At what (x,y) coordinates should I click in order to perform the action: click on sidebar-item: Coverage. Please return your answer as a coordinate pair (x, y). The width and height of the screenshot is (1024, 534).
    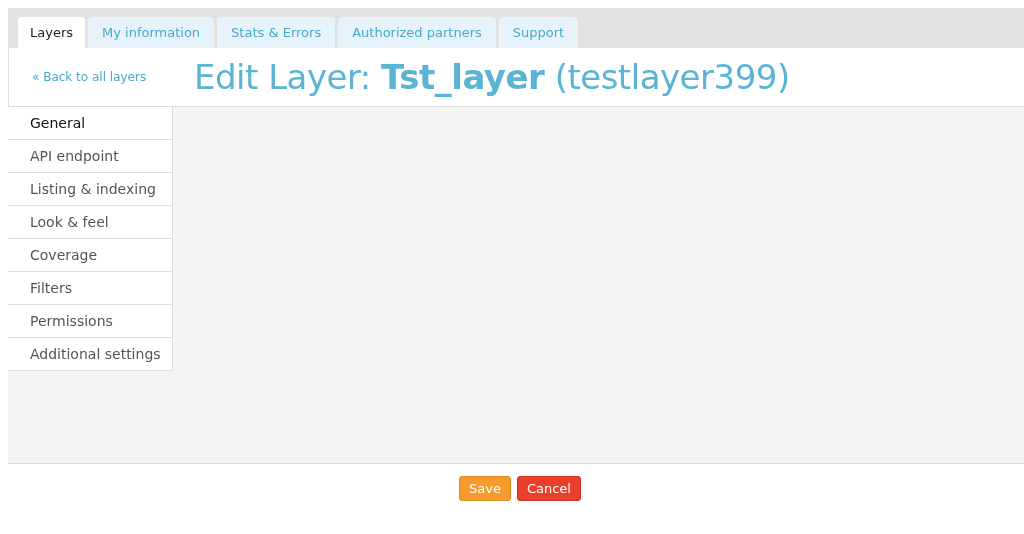
    Looking at the image, I should click on (90, 255).